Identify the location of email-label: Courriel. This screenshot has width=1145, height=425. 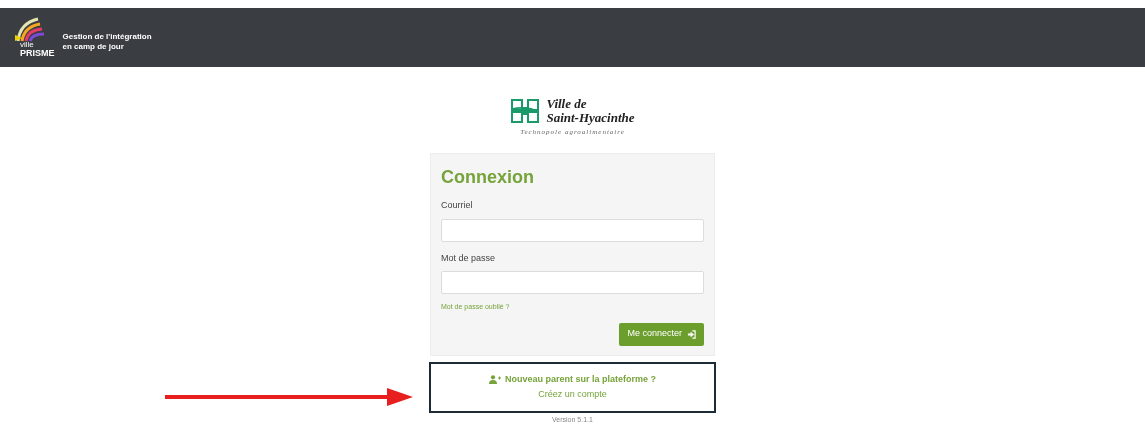
(457, 205).